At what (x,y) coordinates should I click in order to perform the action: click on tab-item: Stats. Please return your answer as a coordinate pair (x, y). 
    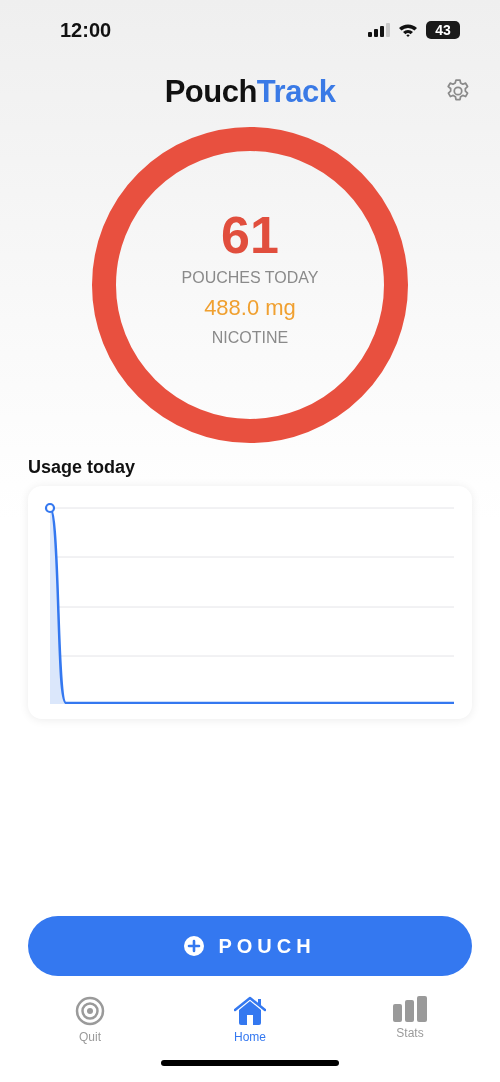
    Looking at the image, I should click on (410, 1022).